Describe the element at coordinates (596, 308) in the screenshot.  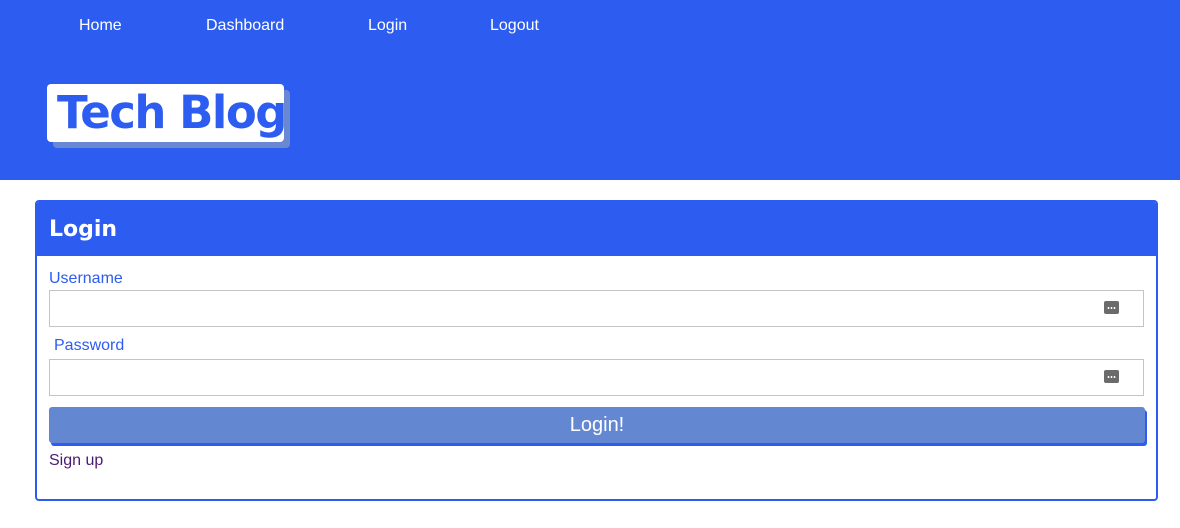
I see `username-input` at that location.